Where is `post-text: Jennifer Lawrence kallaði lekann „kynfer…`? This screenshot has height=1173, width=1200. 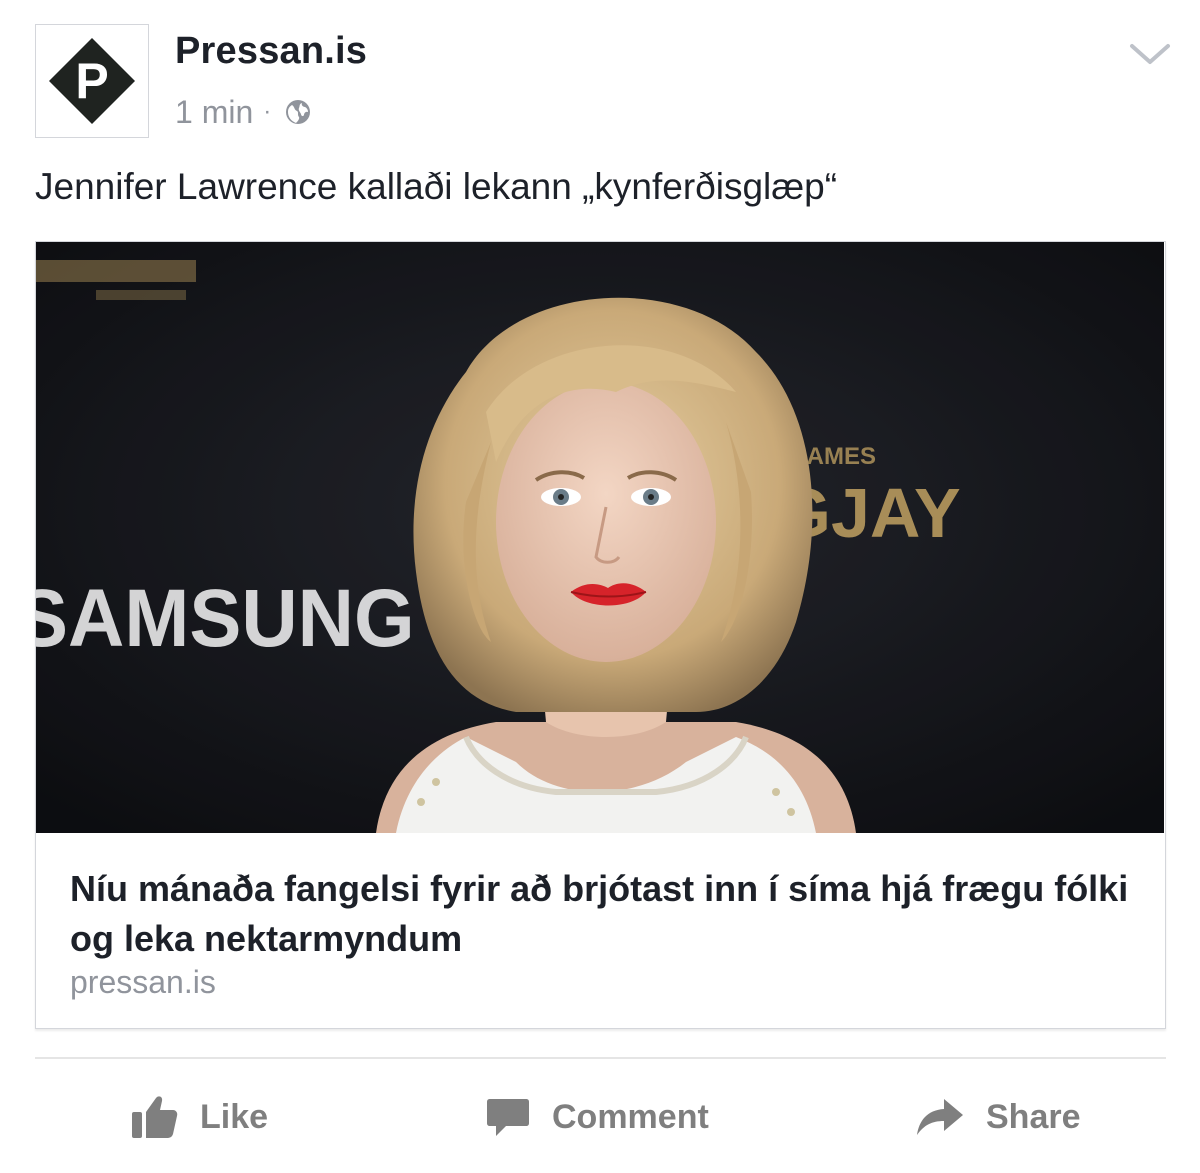 post-text: Jennifer Lawrence kallaði lekann „kynfer… is located at coordinates (436, 186).